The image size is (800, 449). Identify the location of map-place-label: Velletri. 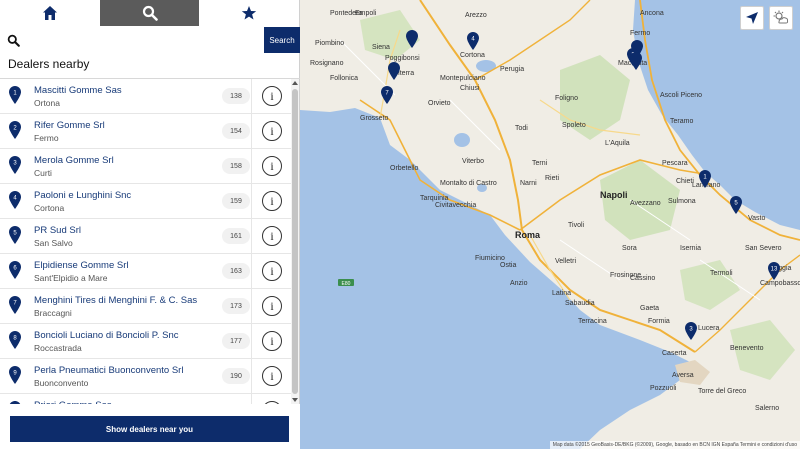
(566, 261).